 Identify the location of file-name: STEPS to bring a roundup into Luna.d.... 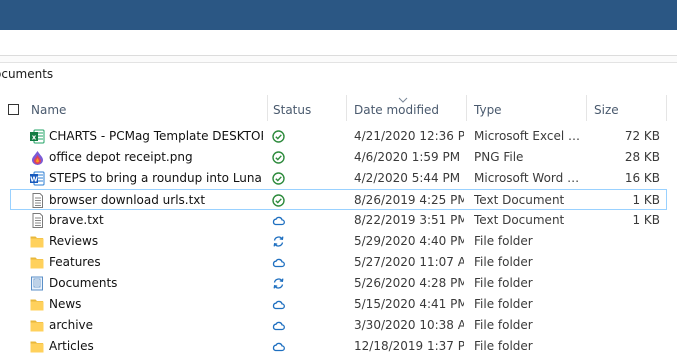
(156, 178).